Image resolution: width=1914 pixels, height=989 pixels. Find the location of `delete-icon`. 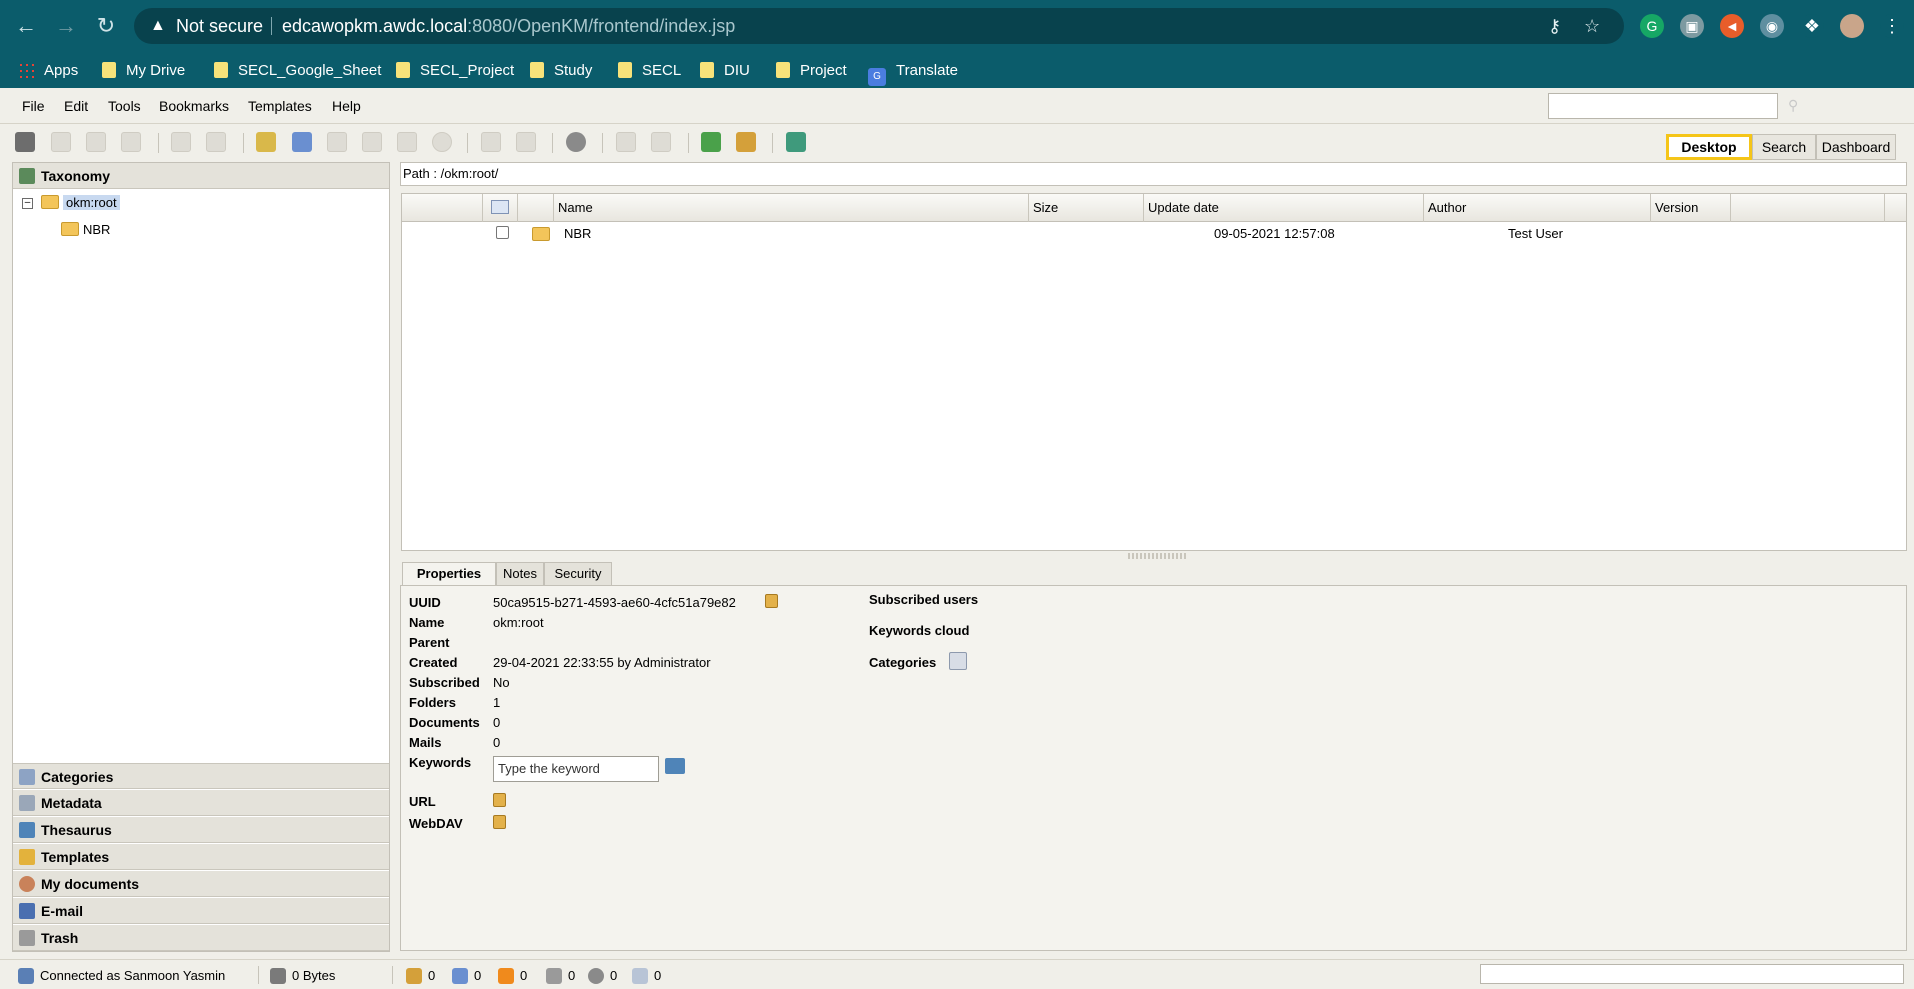

delete-icon is located at coordinates (442, 142).